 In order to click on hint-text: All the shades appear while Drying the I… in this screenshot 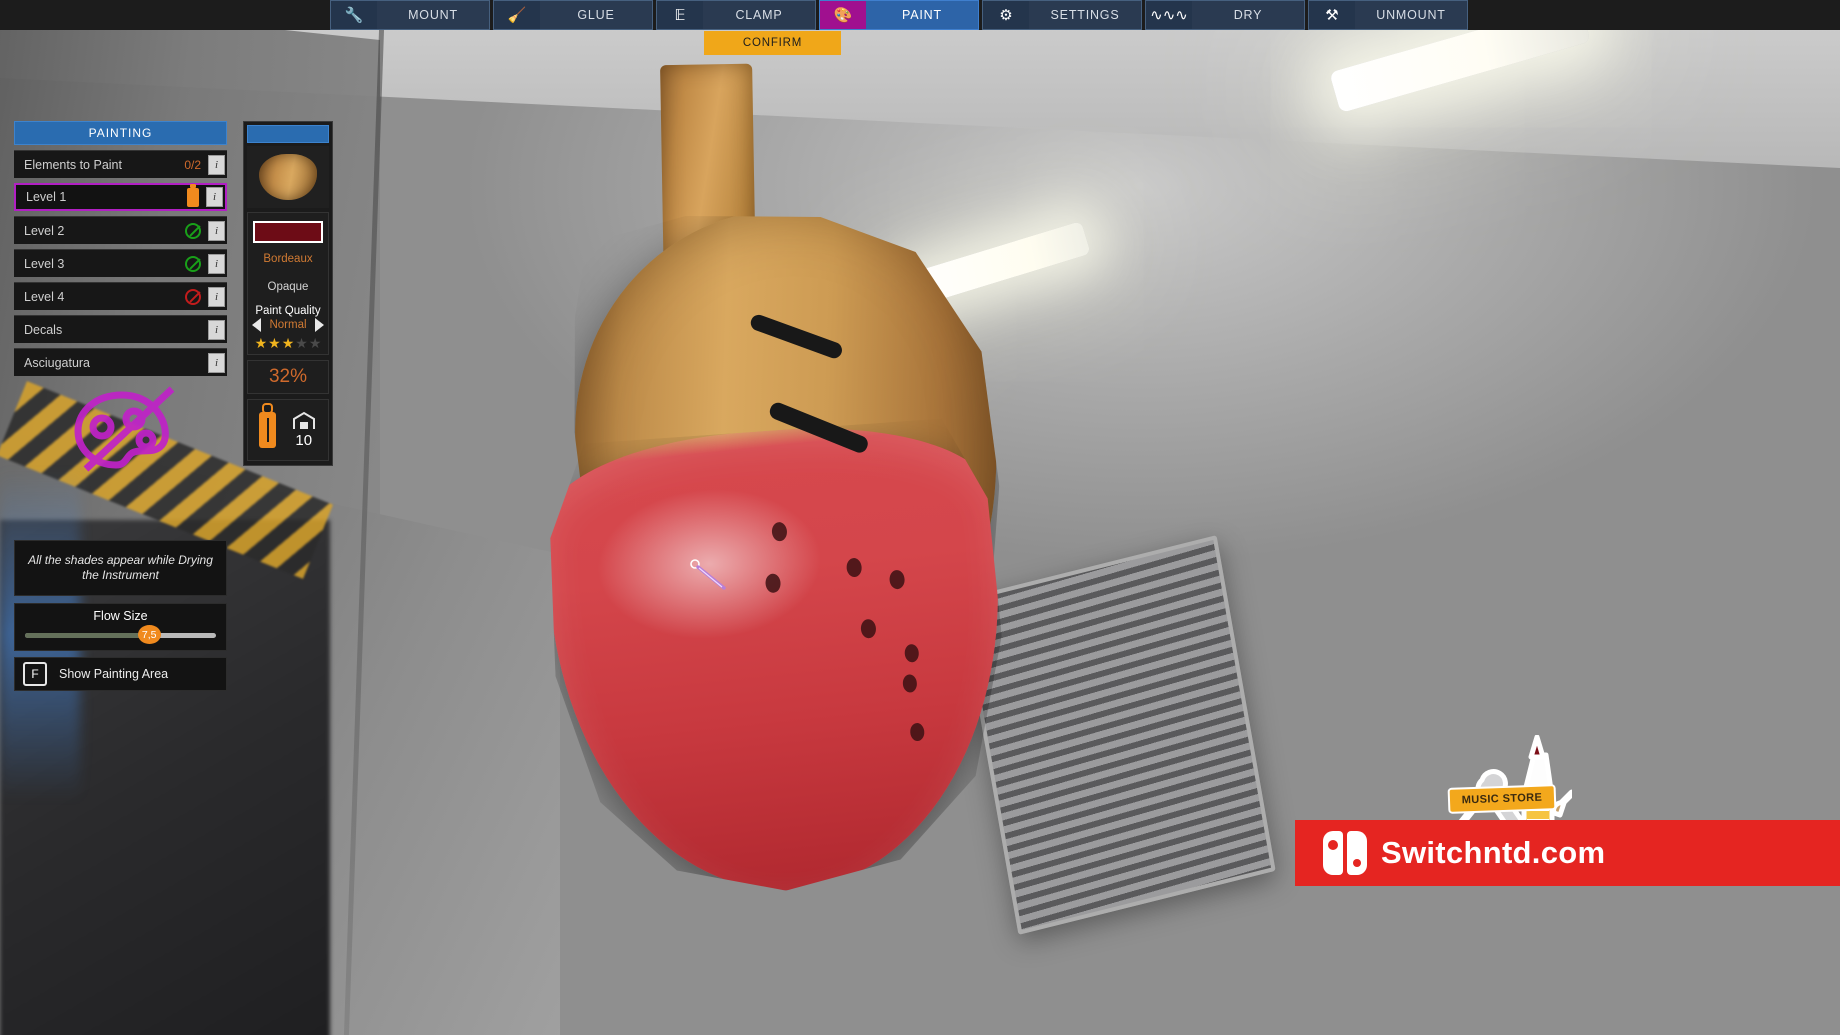, I will do `click(120, 567)`.